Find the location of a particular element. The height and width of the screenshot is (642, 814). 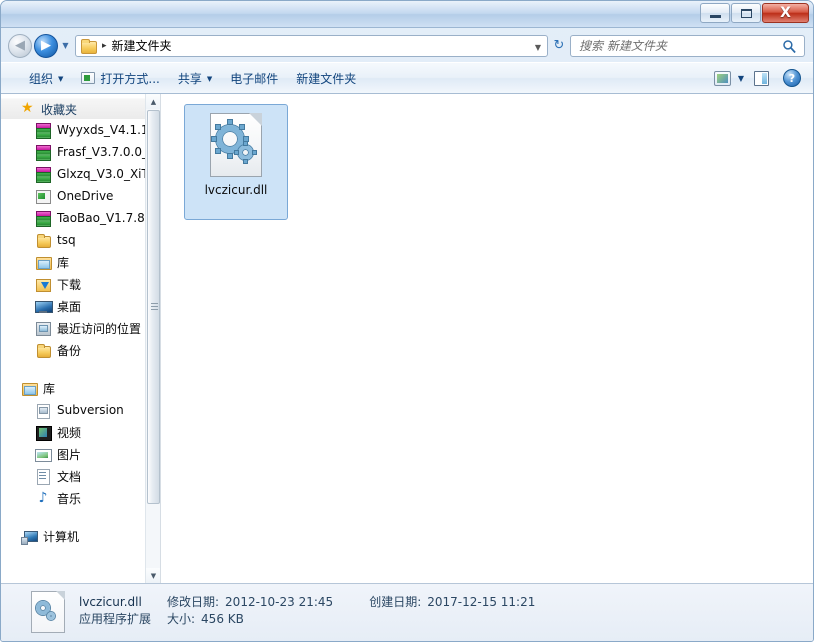

command-bar-right: ▼ ? is located at coordinates (757, 78).